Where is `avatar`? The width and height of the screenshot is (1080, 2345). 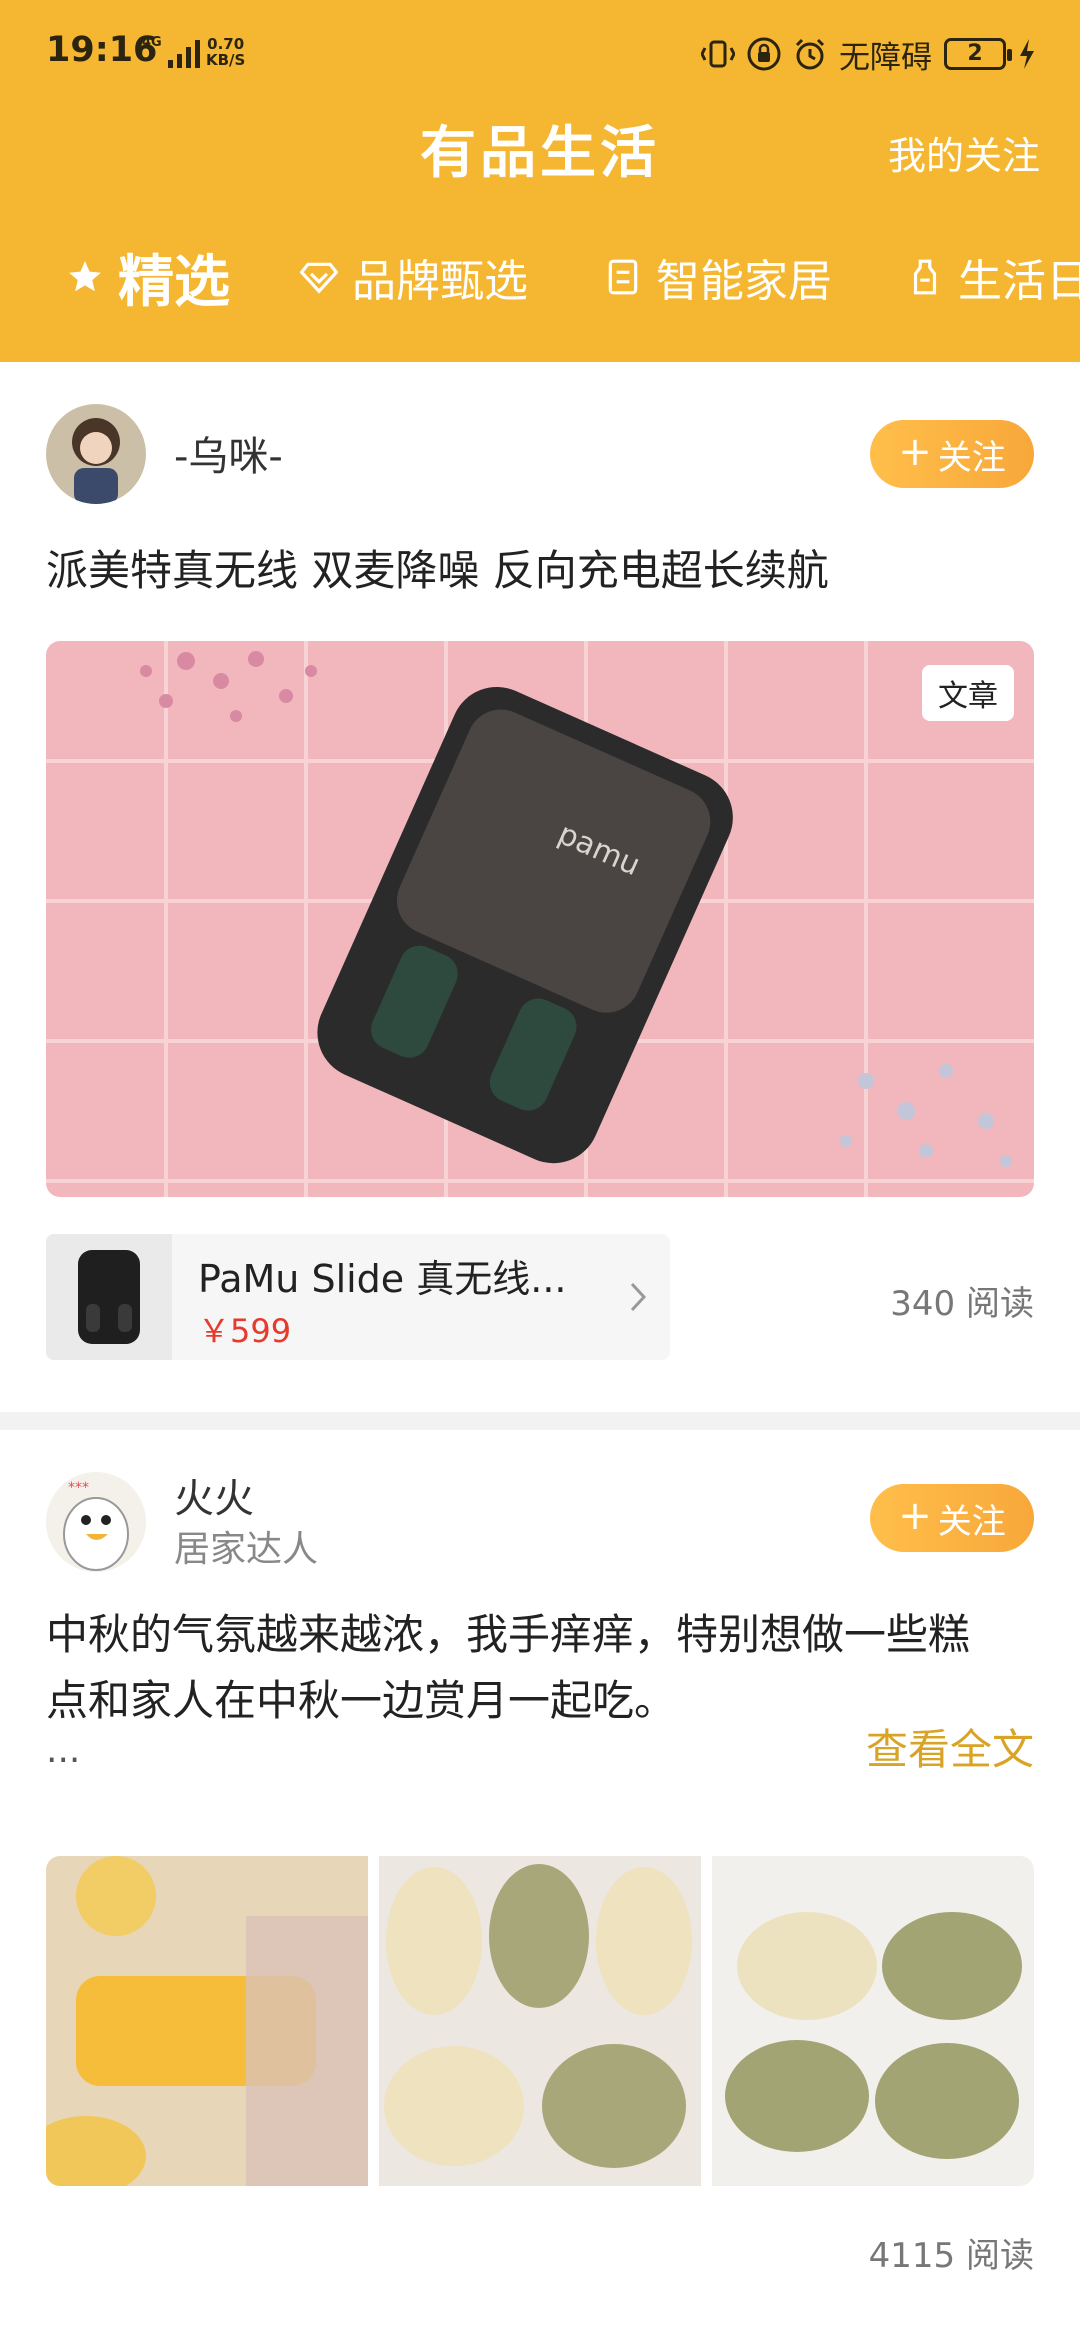
avatar is located at coordinates (96, 454).